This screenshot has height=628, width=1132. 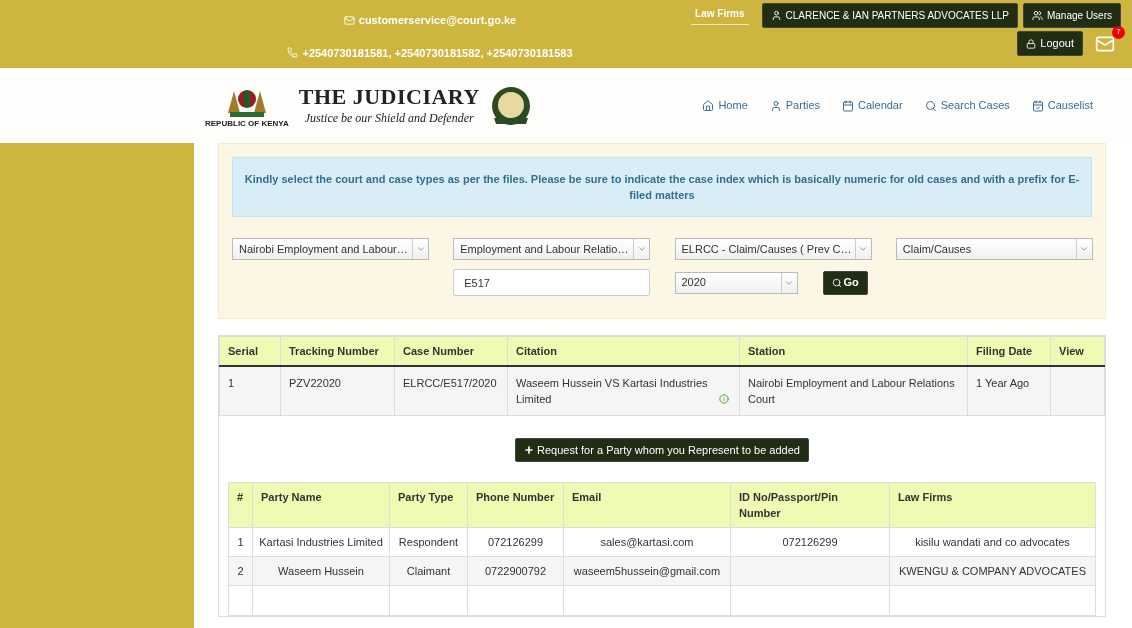 What do you see at coordinates (736, 282) in the screenshot?
I see `select-field: 2020` at bounding box center [736, 282].